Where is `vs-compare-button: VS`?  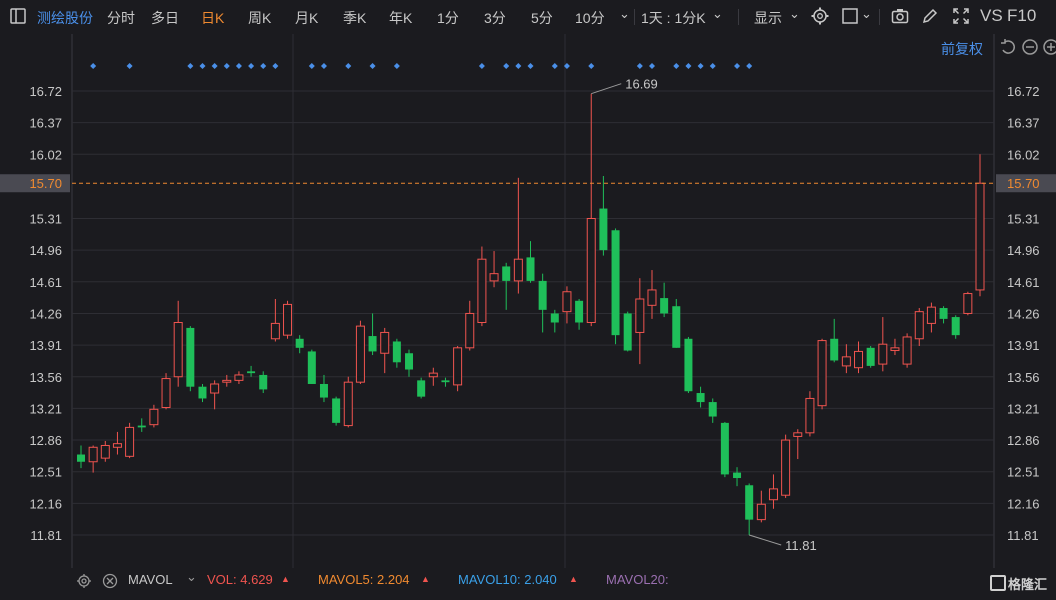 vs-compare-button: VS is located at coordinates (991, 16).